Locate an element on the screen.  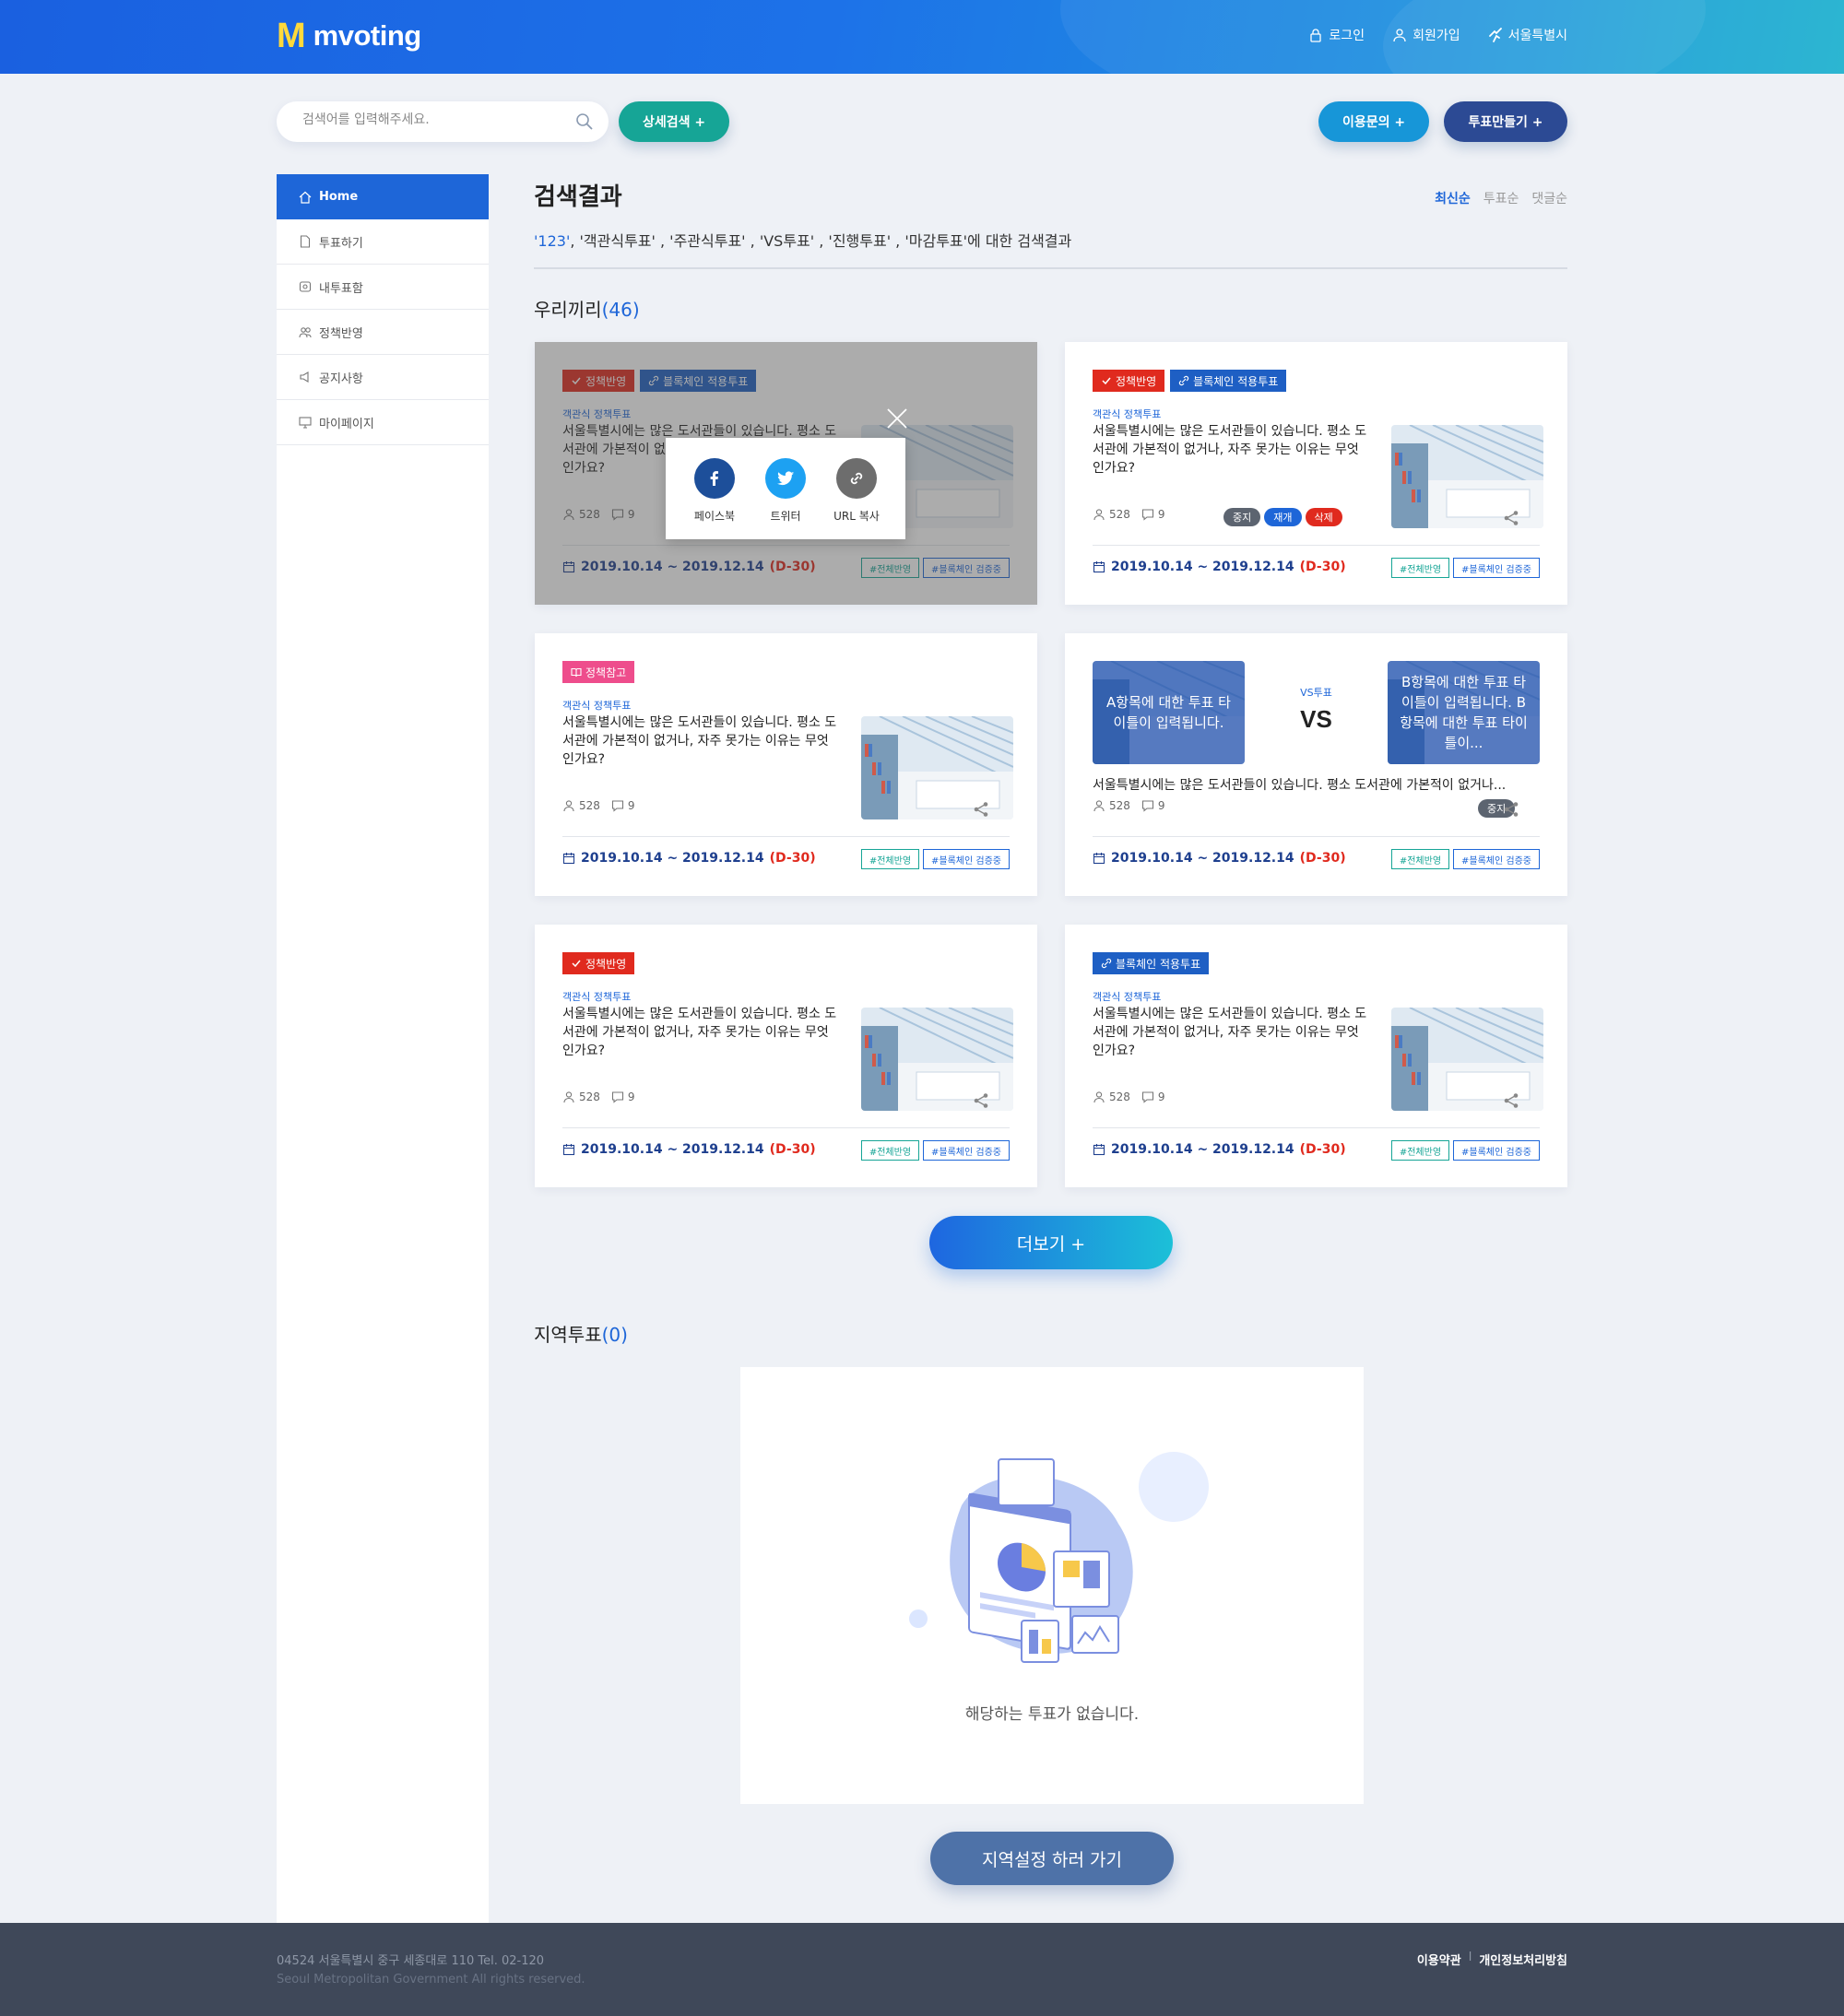
section-count: (0) is located at coordinates (614, 1335).